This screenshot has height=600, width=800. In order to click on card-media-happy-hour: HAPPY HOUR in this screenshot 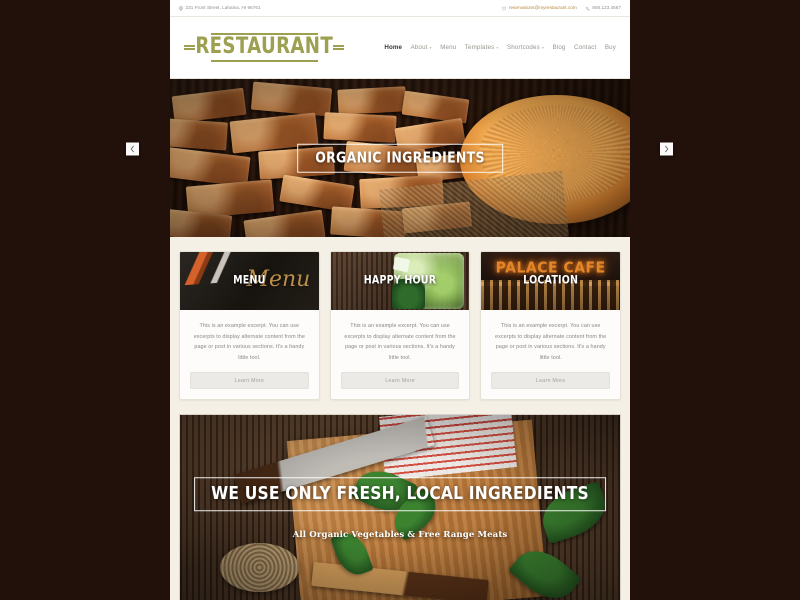, I will do `click(400, 281)`.